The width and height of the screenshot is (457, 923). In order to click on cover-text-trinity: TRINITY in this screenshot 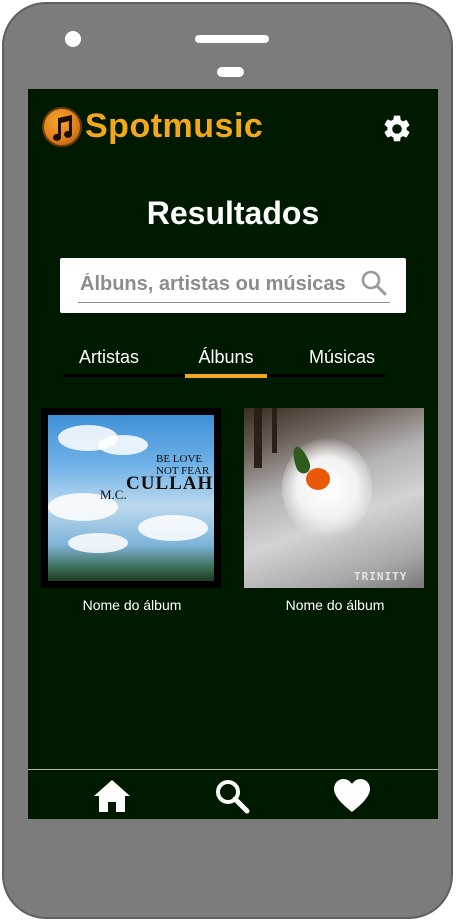, I will do `click(381, 576)`.